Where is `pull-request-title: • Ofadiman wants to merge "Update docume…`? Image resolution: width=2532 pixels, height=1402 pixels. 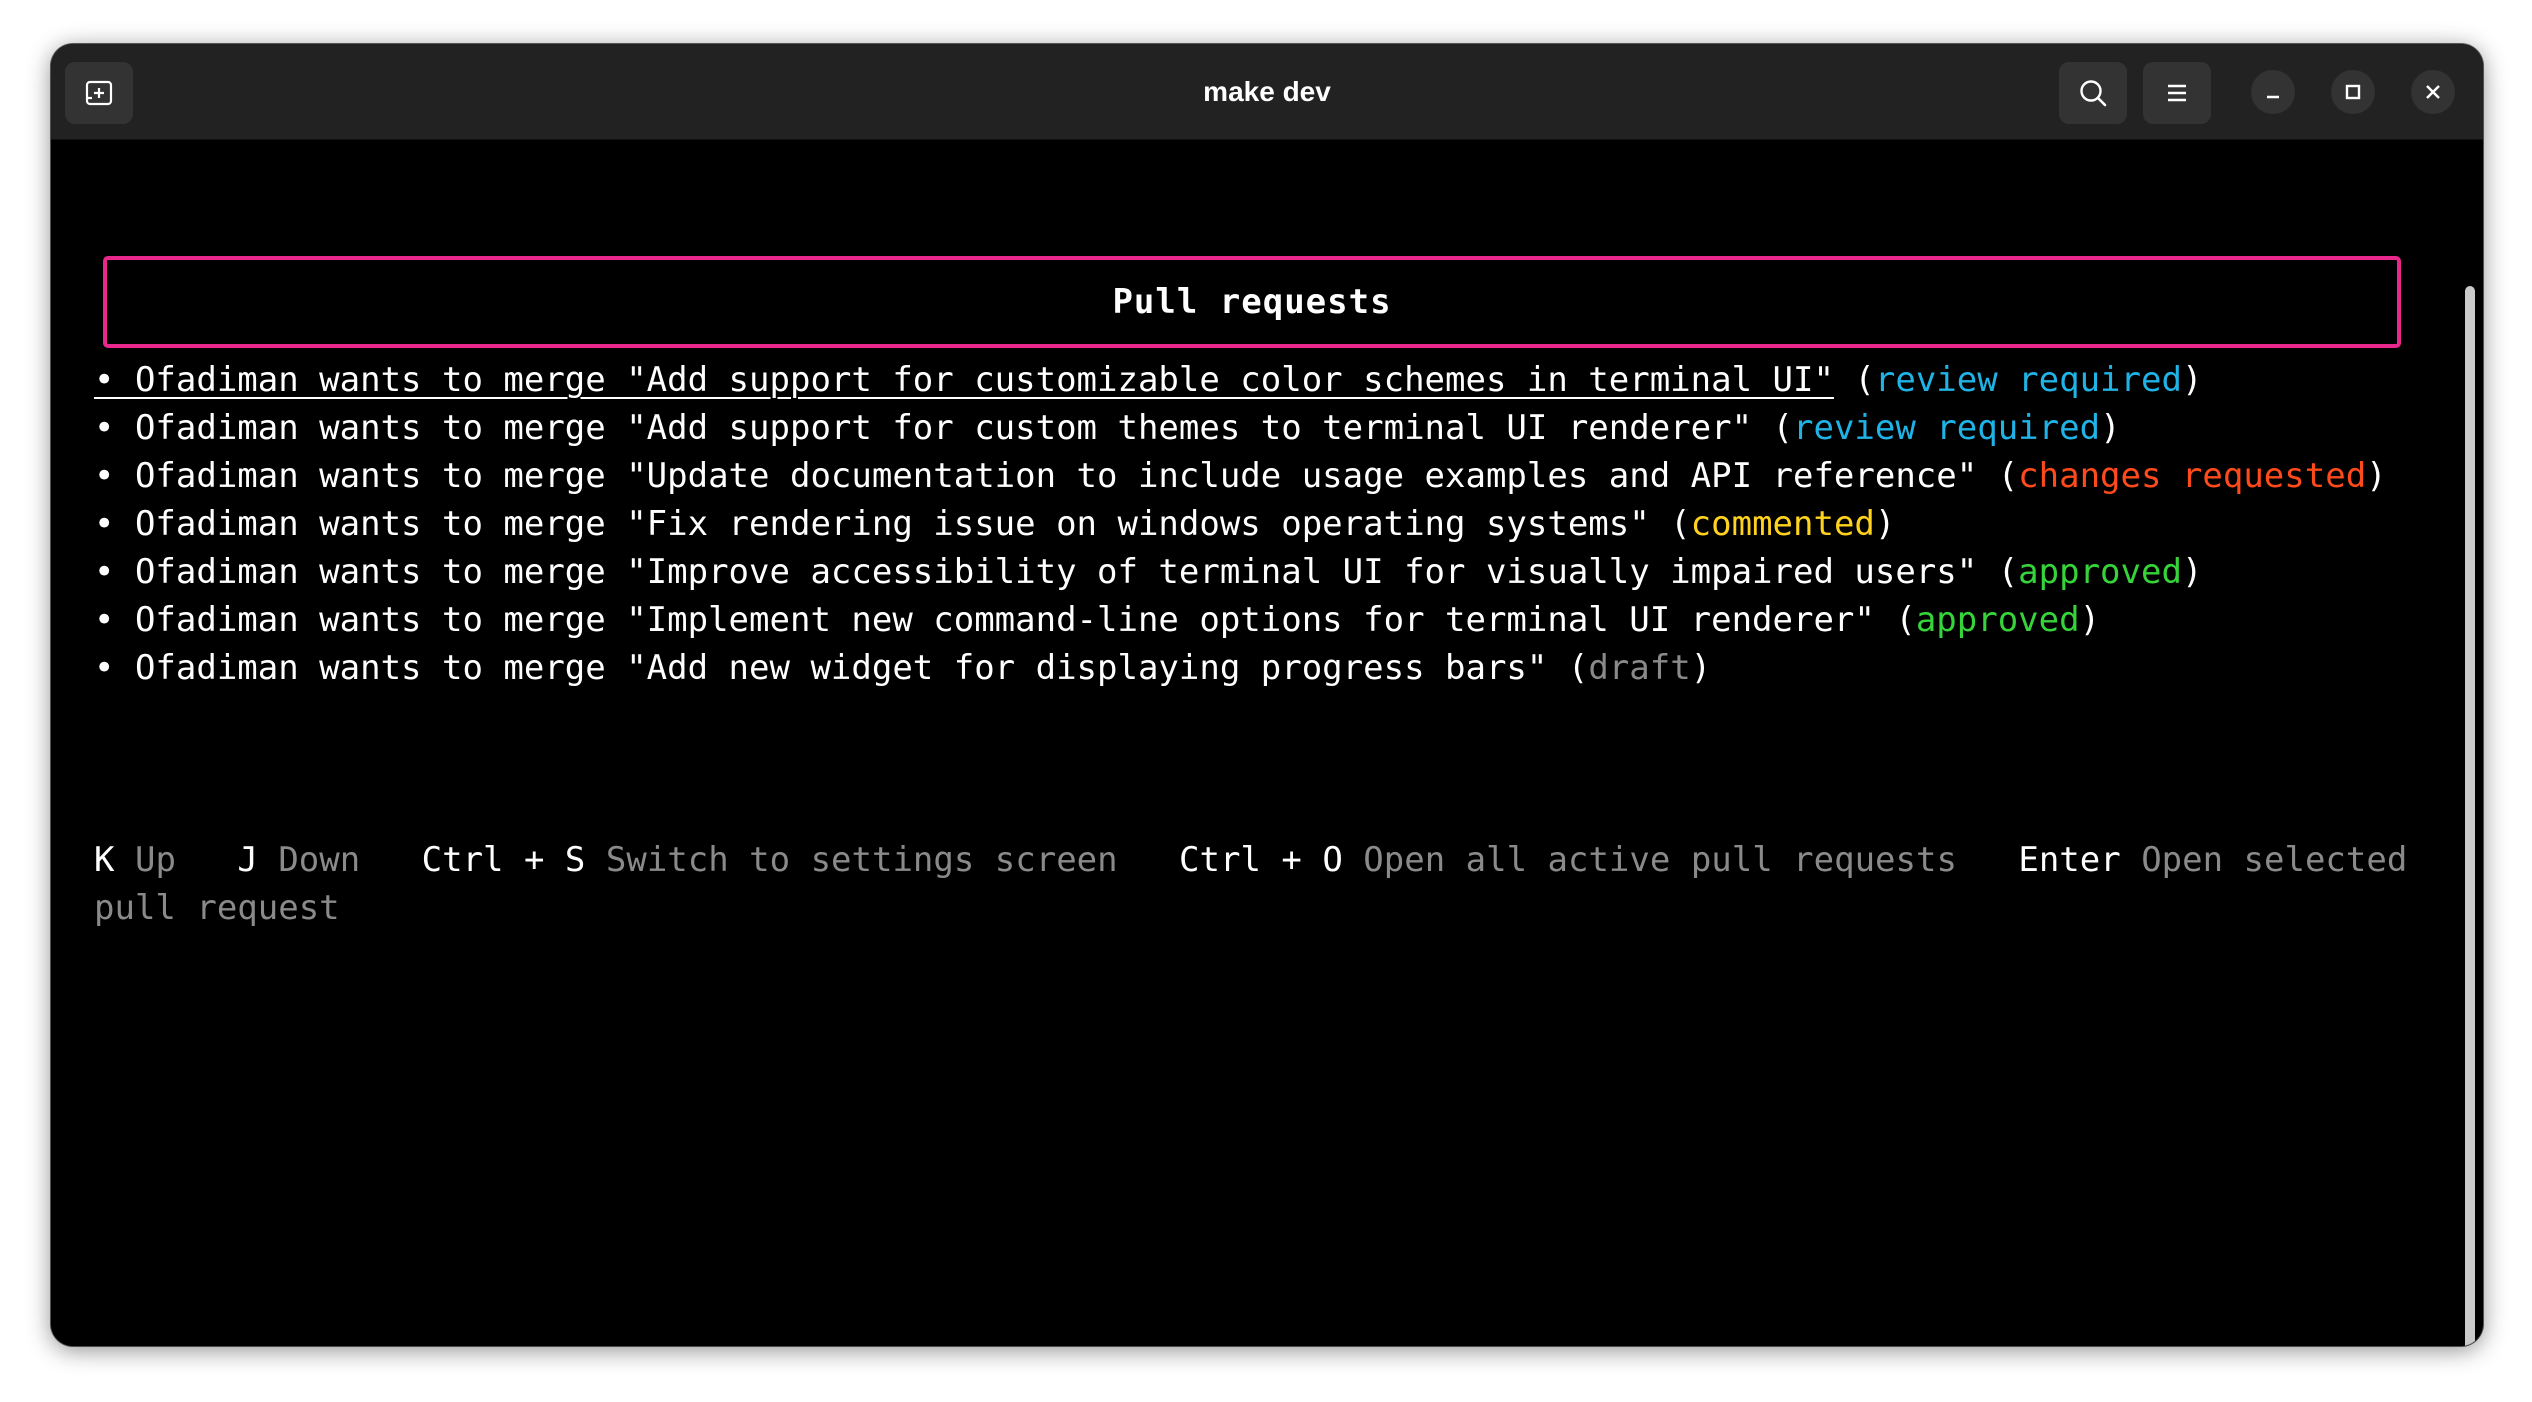
pull-request-title: • Ofadiman wants to merge "Update docume… is located at coordinates (1036, 476).